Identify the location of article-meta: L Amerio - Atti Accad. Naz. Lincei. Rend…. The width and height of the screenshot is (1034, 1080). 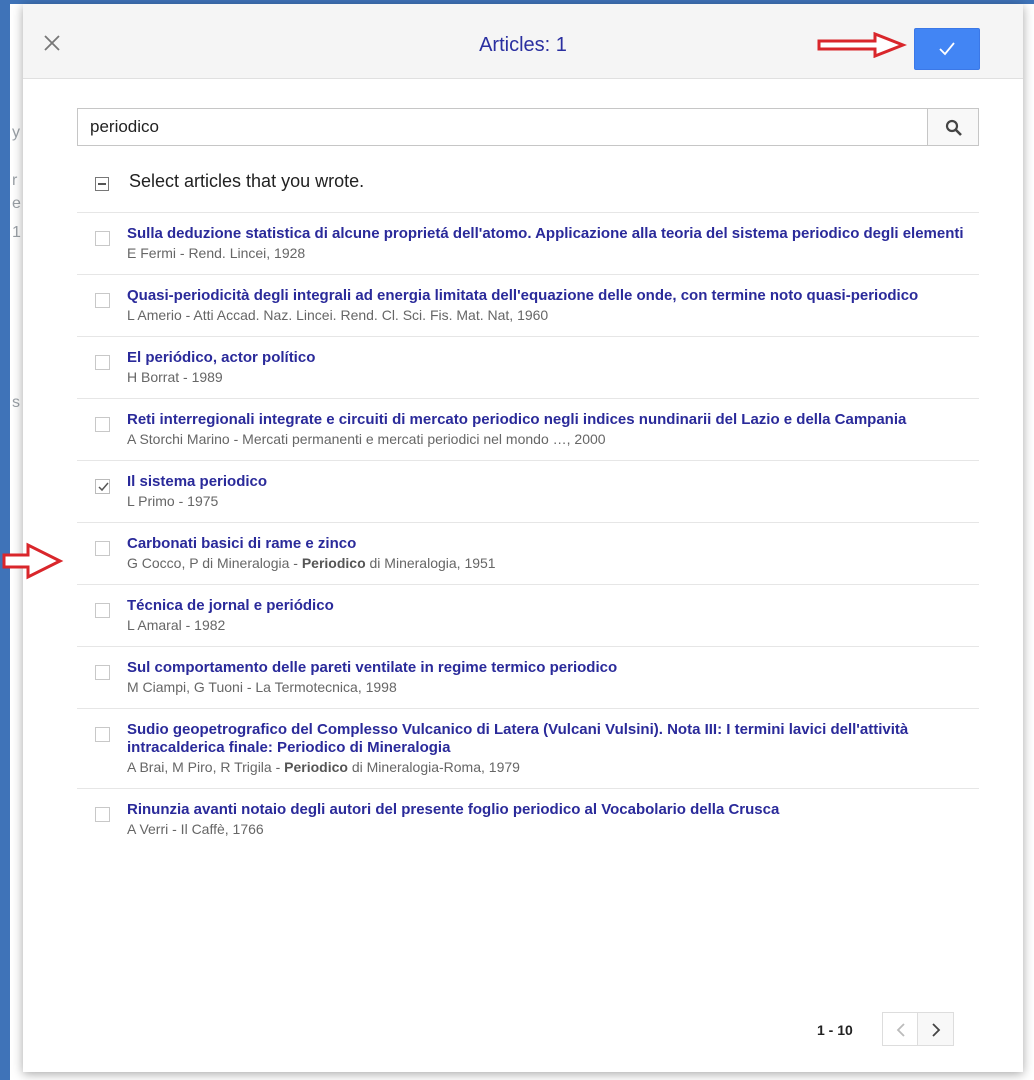
(338, 315).